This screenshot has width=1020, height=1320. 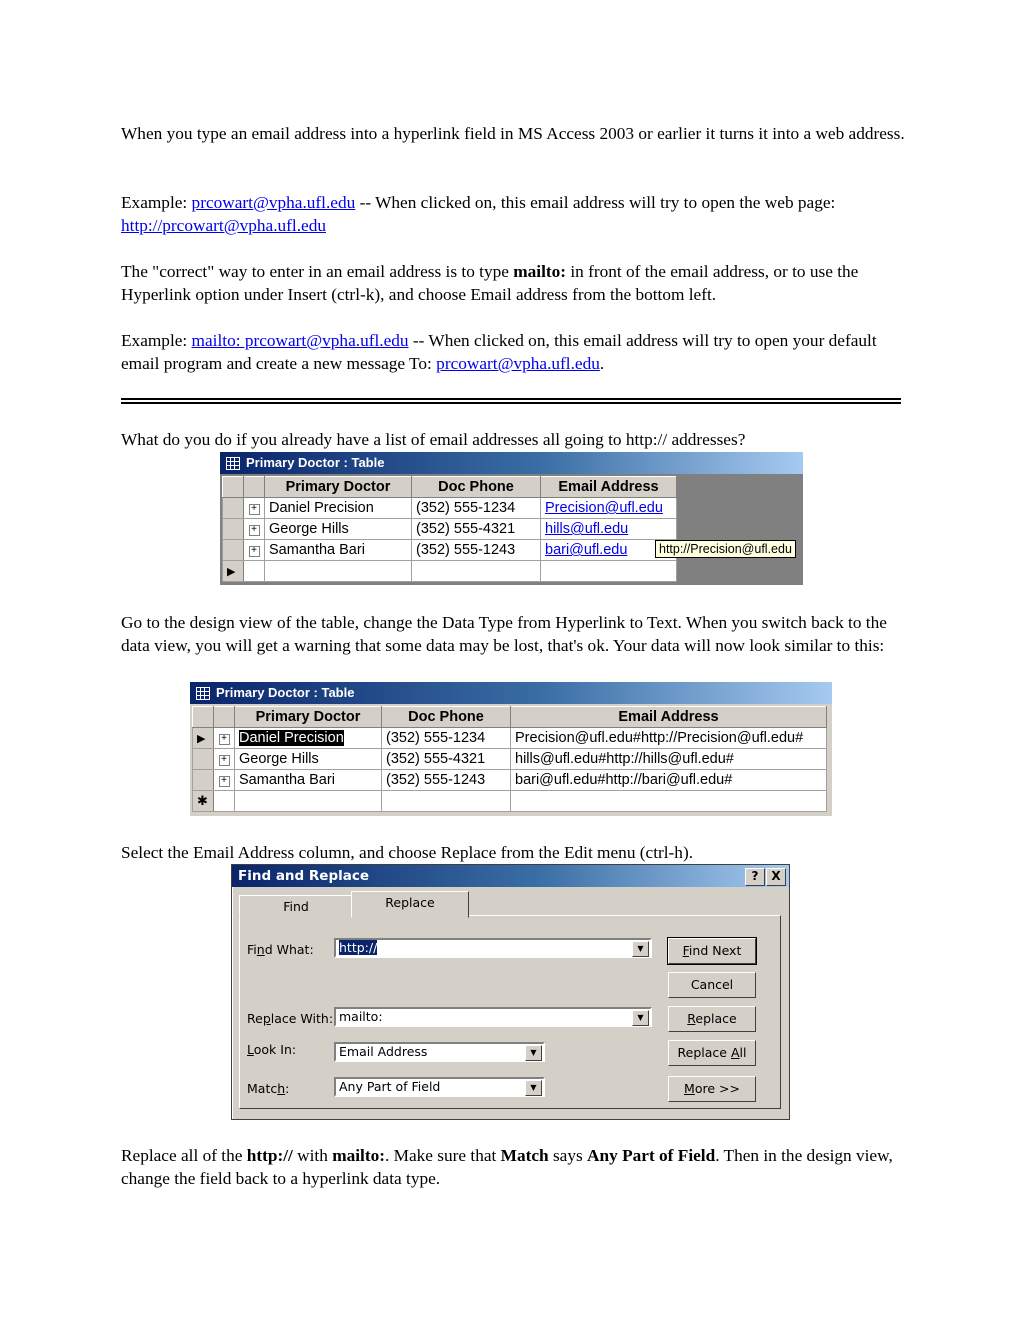 I want to click on period: ., so click(x=602, y=363).